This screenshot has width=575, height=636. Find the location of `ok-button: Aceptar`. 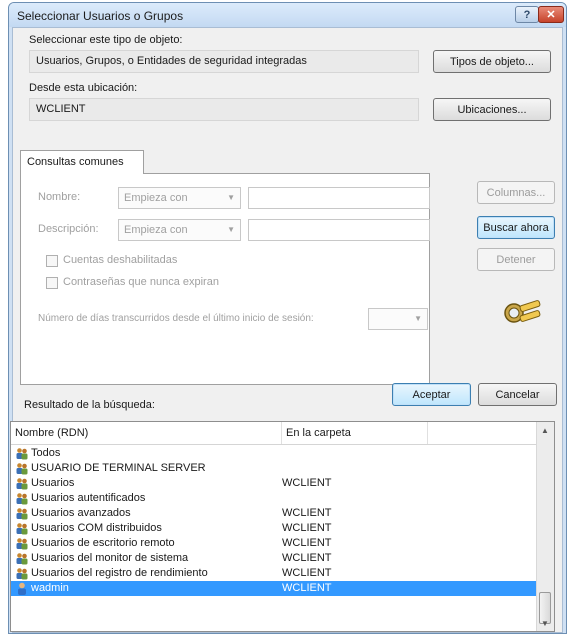

ok-button: Aceptar is located at coordinates (431, 394).